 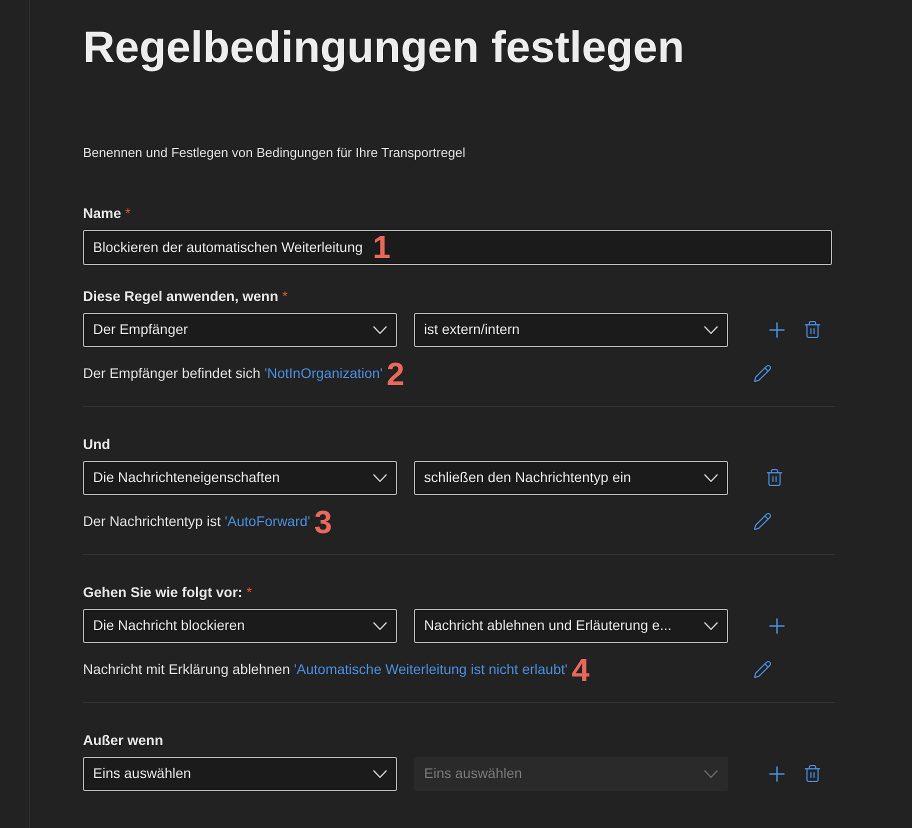 What do you see at coordinates (240, 773) in the screenshot?
I see `dropdown: Eins auswählen` at bounding box center [240, 773].